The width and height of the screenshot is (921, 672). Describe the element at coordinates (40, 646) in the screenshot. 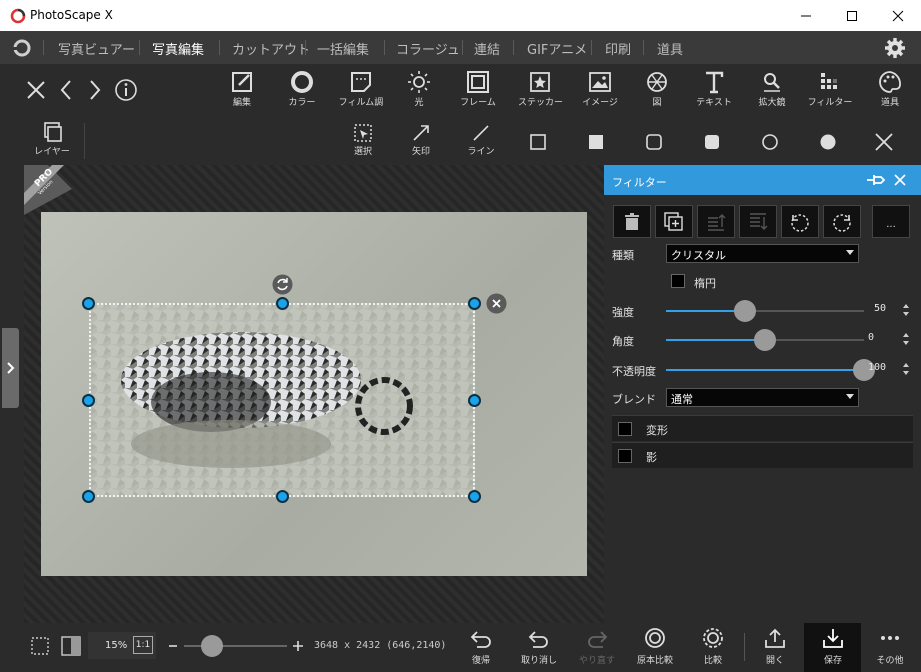

I see `select-area-icon` at that location.